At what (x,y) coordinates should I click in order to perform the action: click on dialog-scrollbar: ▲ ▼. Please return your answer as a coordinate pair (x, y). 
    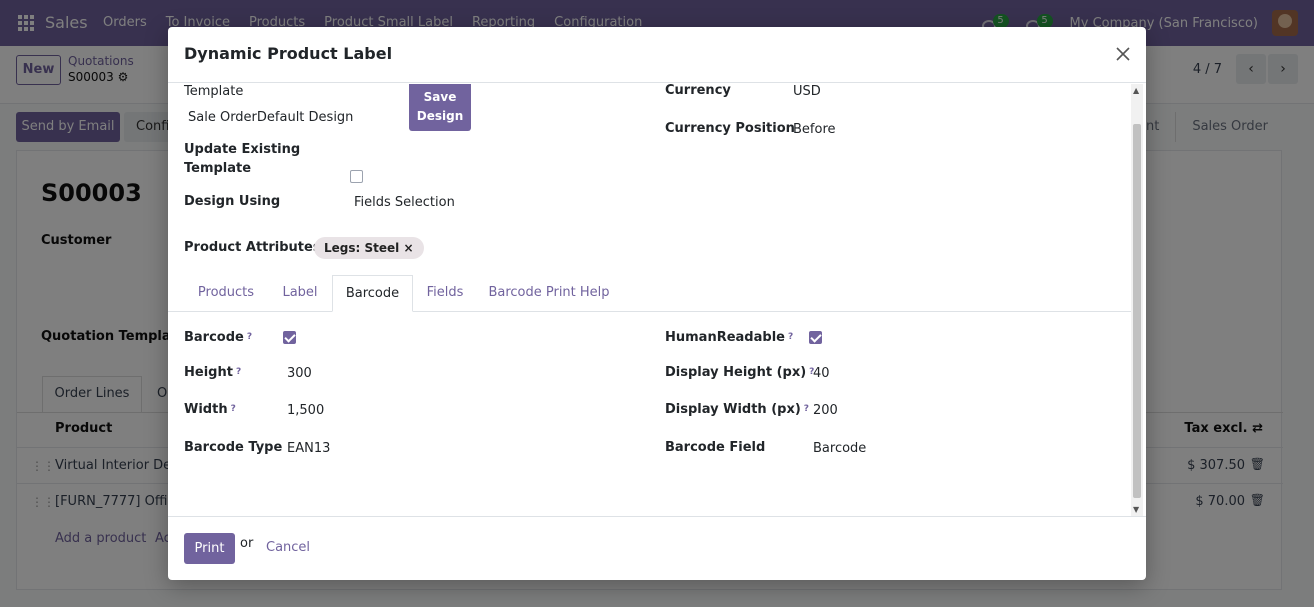
    Looking at the image, I should click on (1137, 300).